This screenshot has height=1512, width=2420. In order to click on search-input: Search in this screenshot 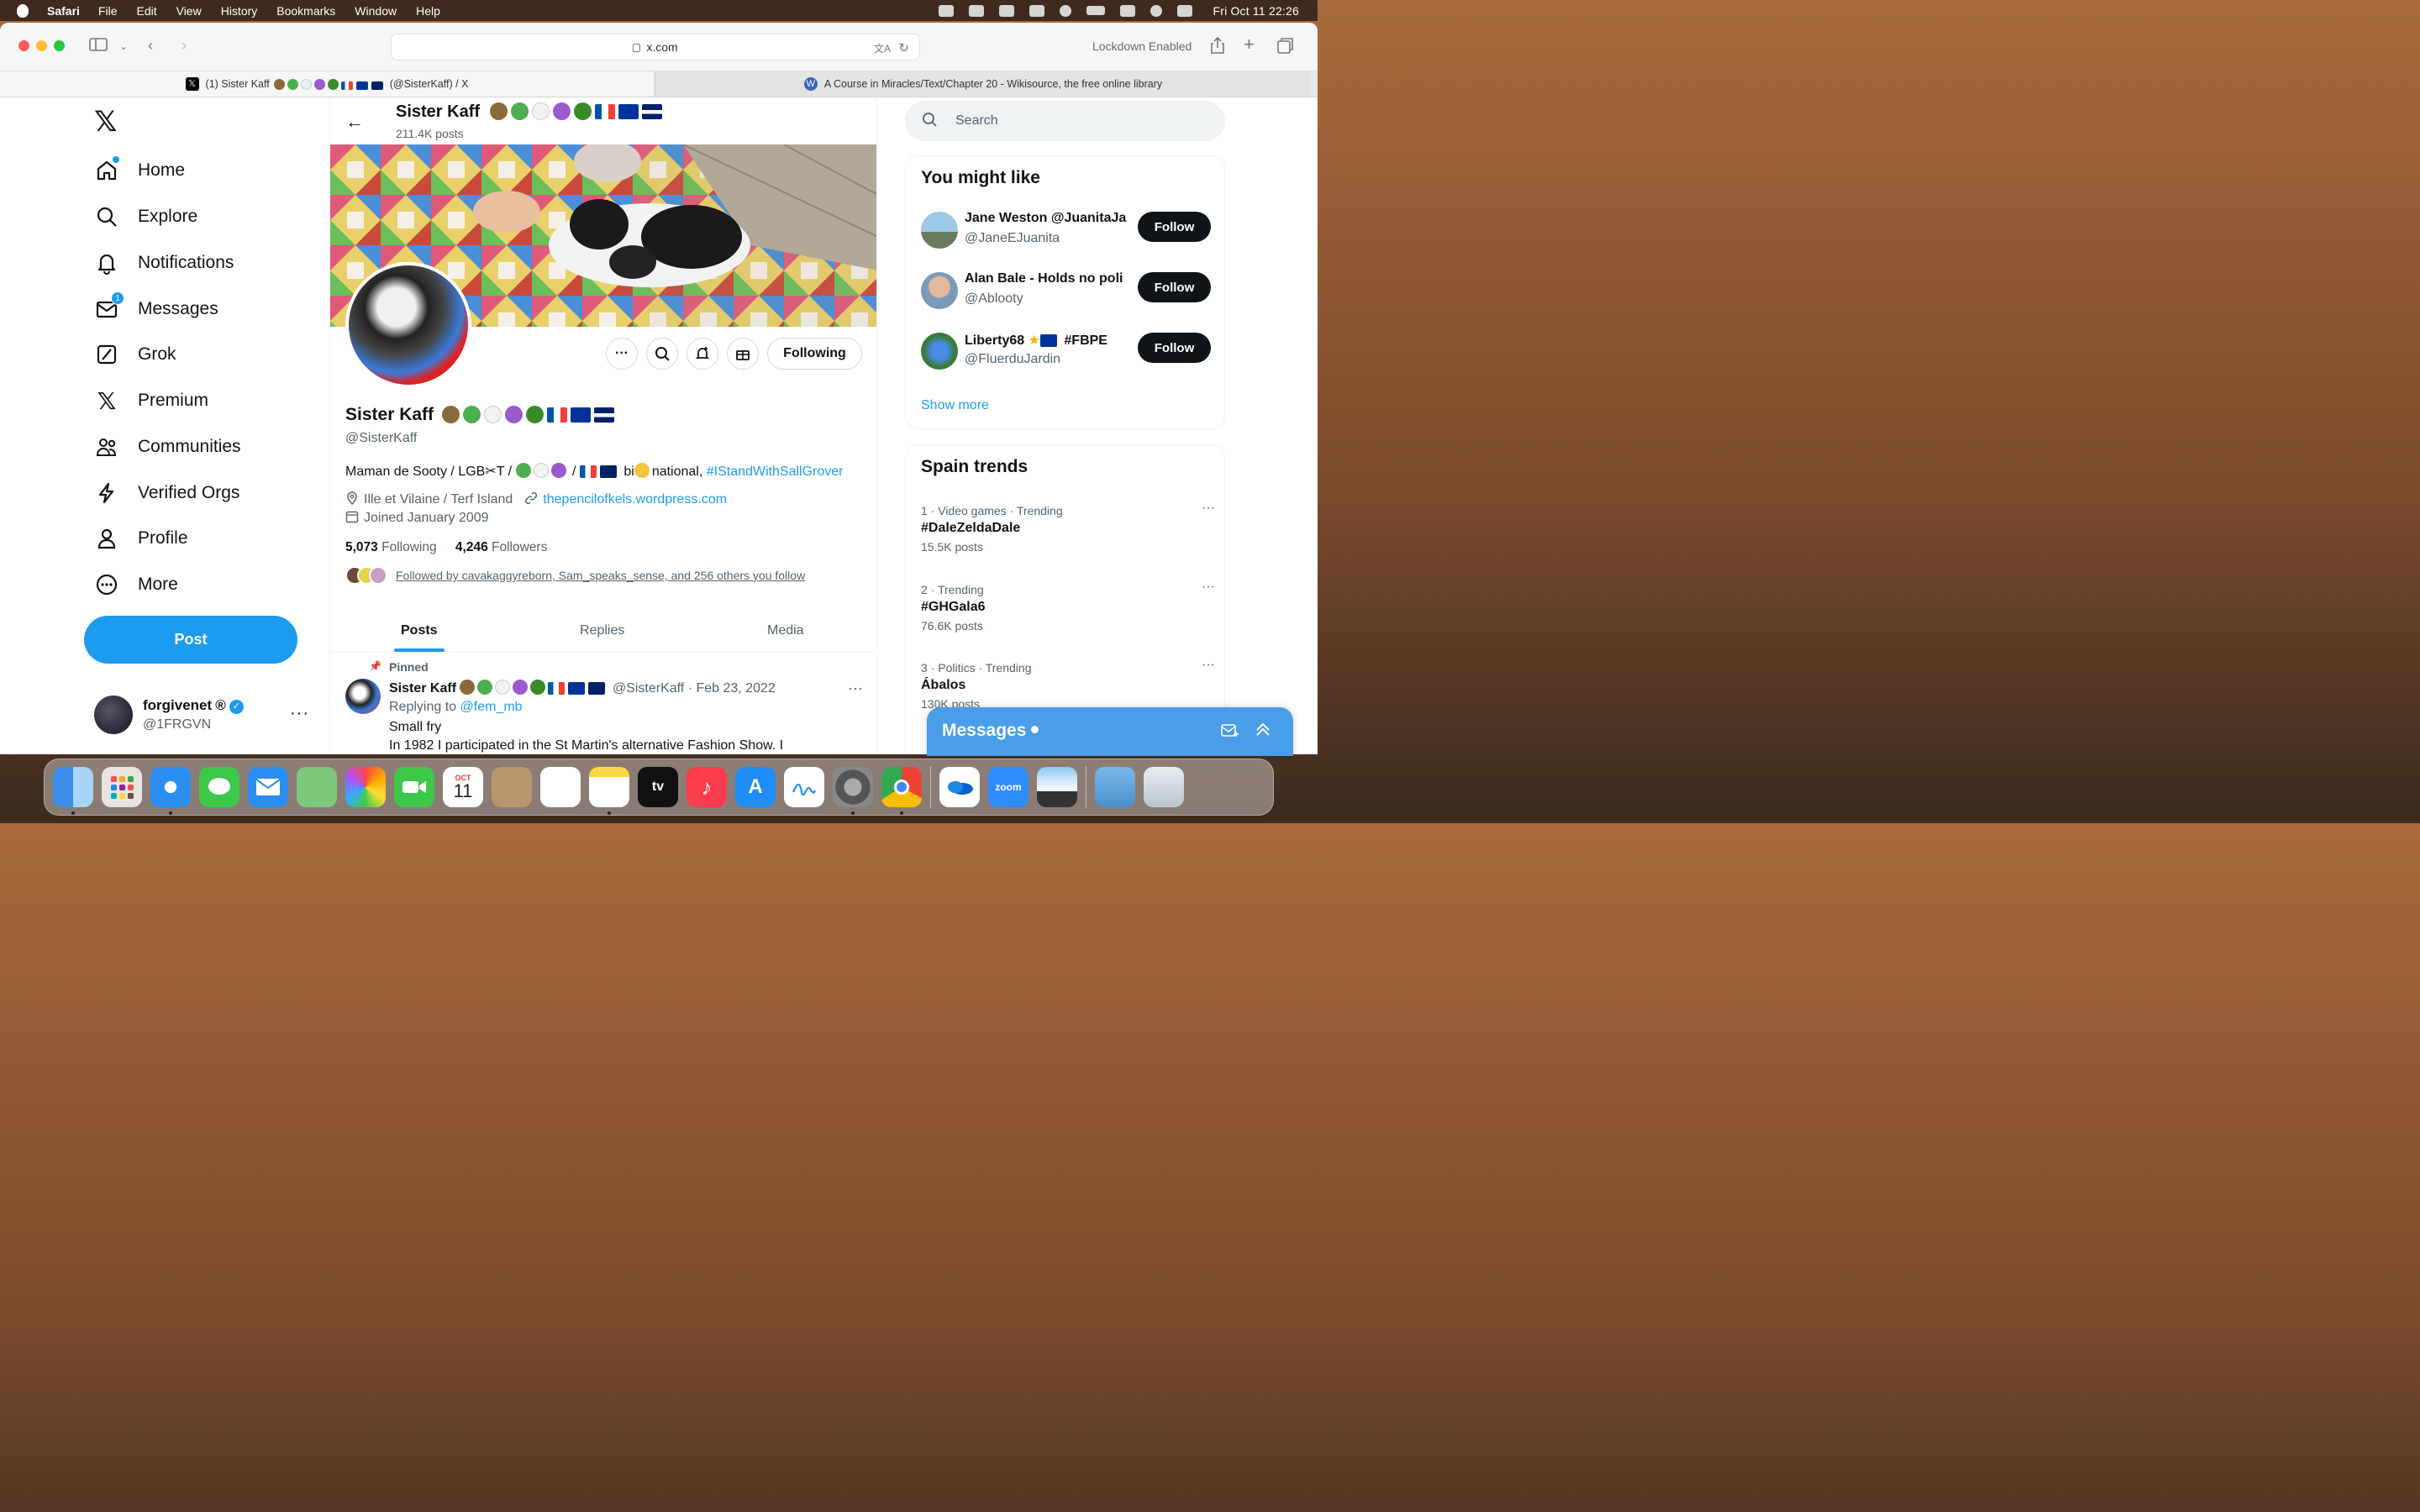, I will do `click(1065, 121)`.